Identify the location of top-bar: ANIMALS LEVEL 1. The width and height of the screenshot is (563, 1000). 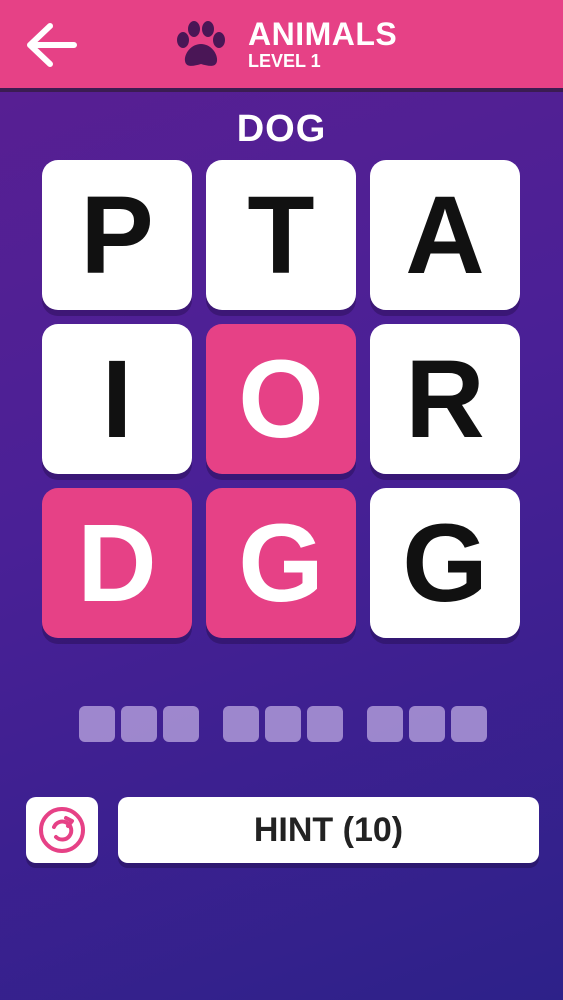
(281, 46).